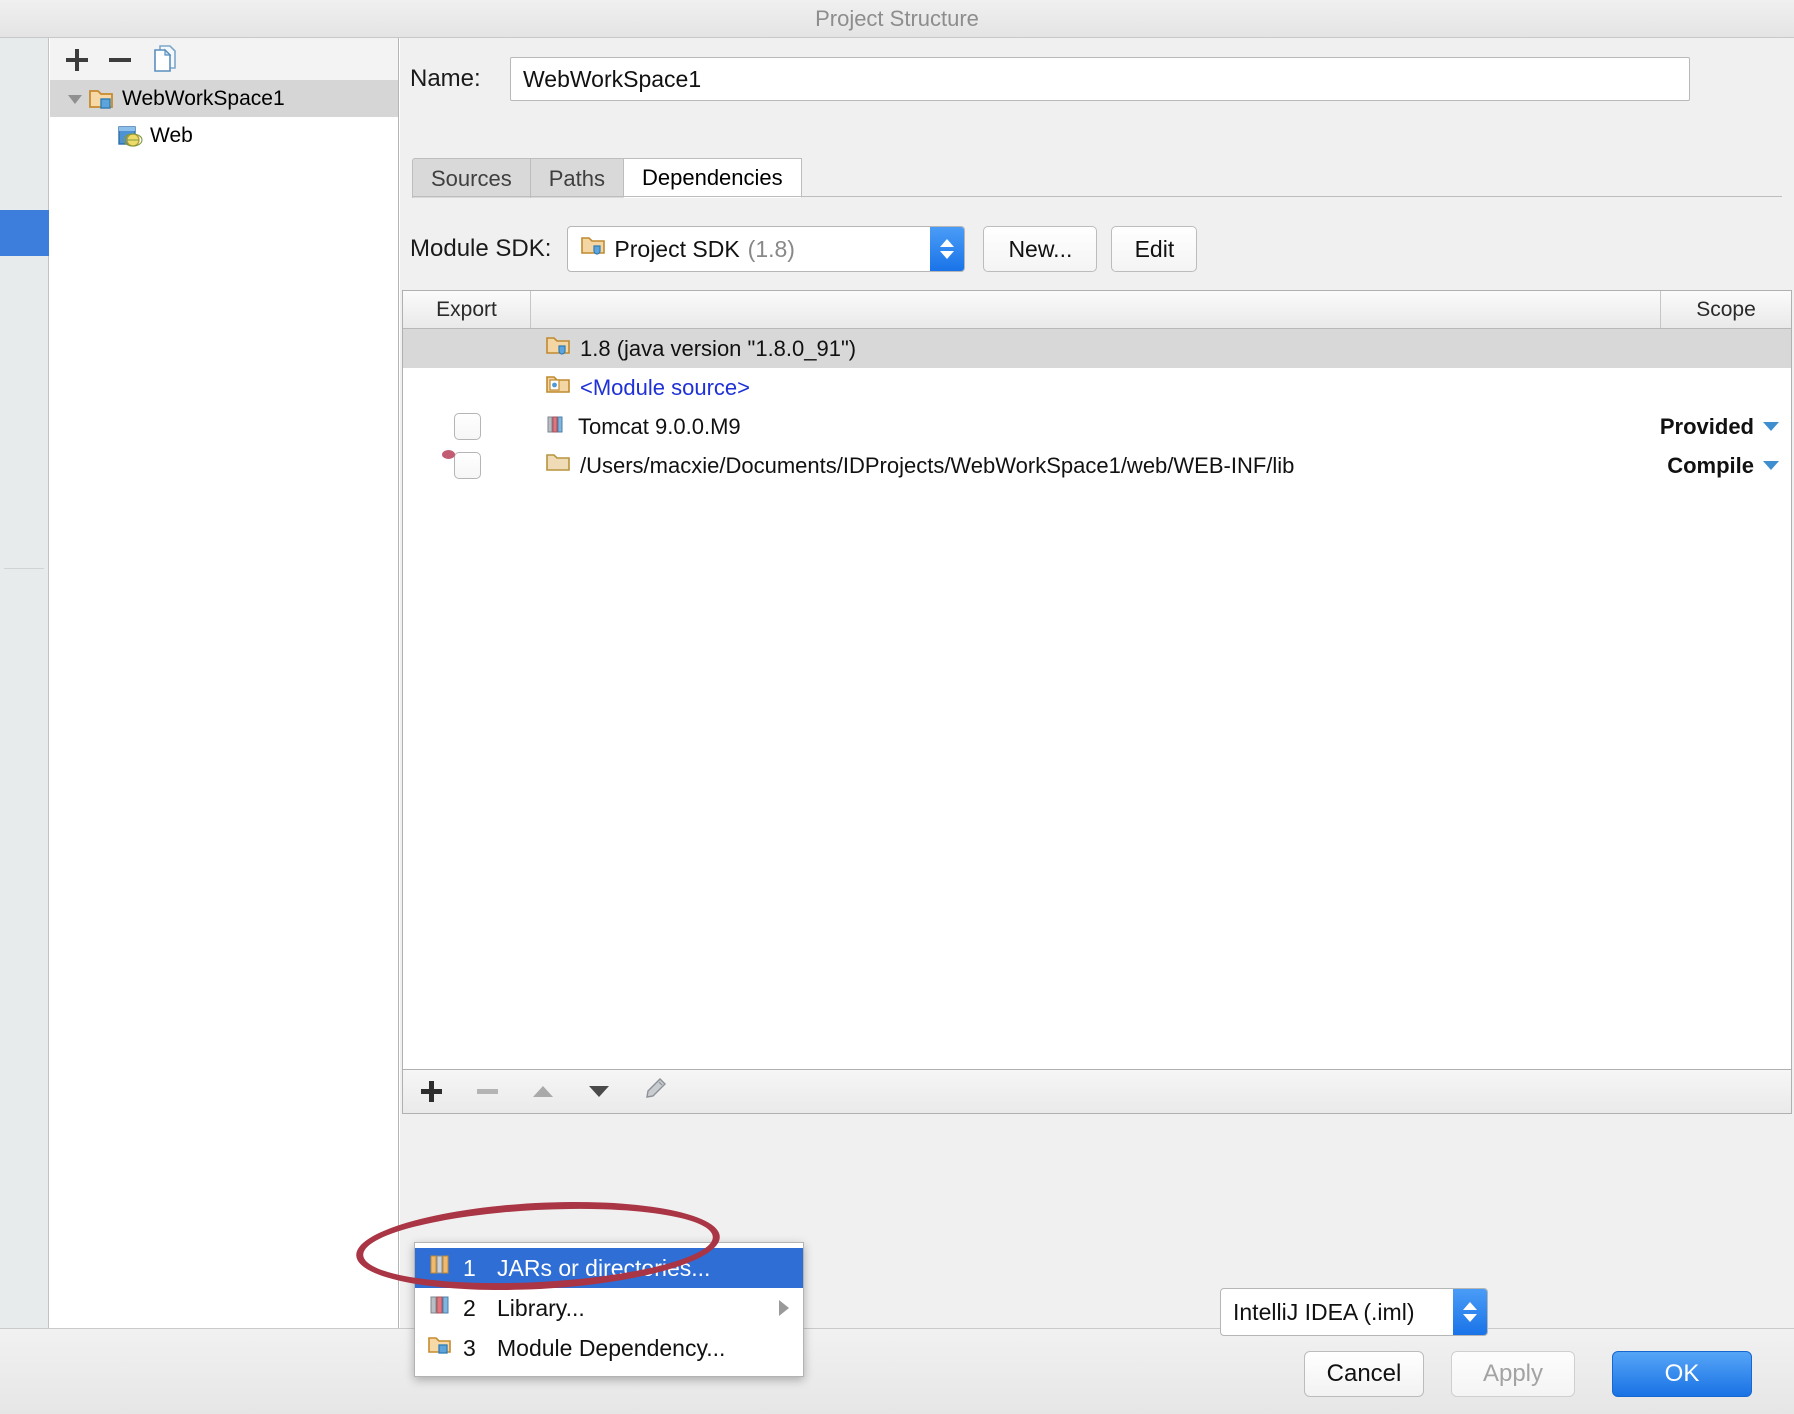  Describe the element at coordinates (718, 348) in the screenshot. I see `dependency-label: 1.8 (java version "1.8.0_91")` at that location.